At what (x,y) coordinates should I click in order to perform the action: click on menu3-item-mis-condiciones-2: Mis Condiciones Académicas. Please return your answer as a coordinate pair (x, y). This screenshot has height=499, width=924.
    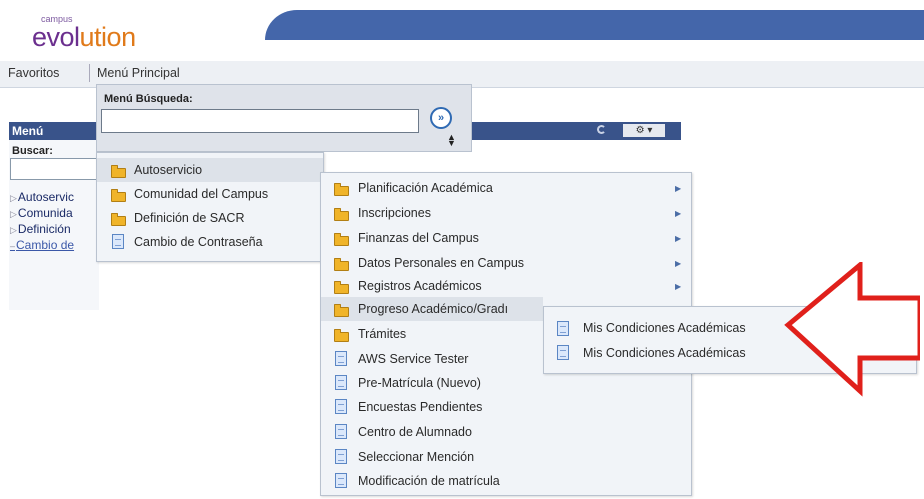
    Looking at the image, I should click on (664, 353).